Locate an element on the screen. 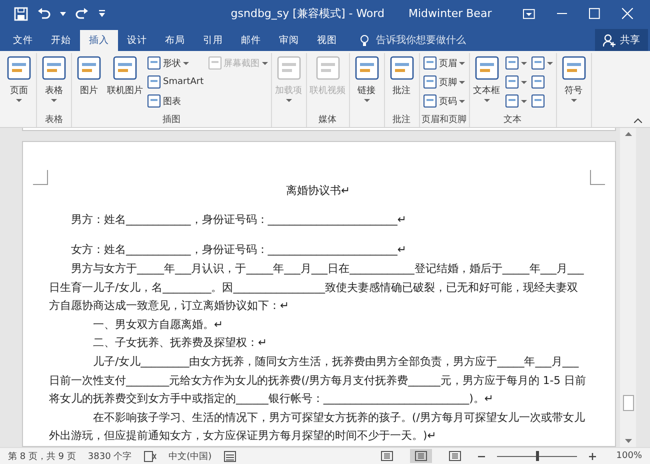 The image size is (650, 464). ribbon-button: 联机图片 is located at coordinates (125, 75).